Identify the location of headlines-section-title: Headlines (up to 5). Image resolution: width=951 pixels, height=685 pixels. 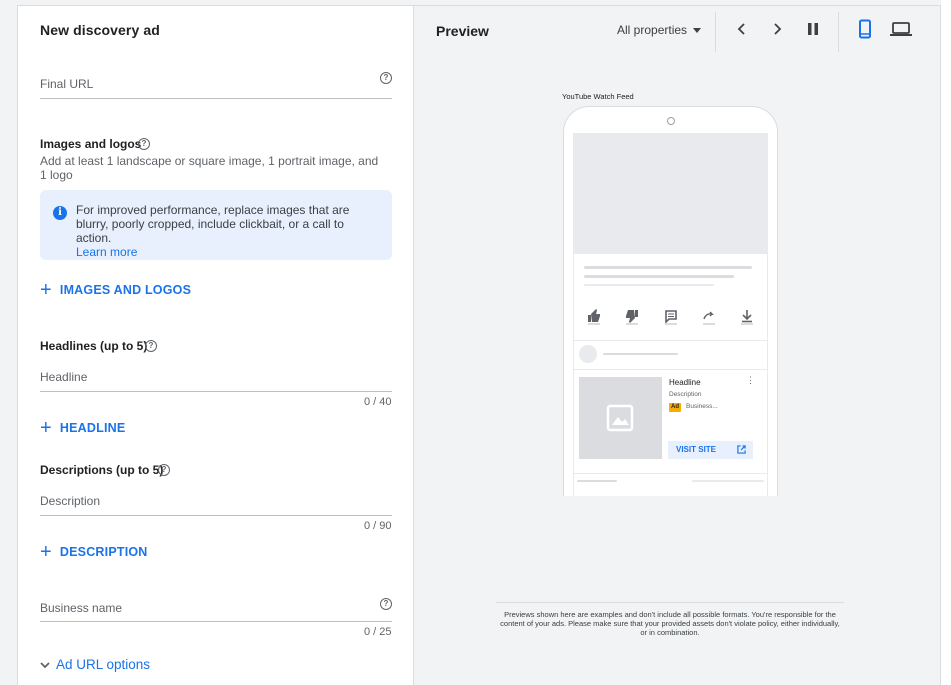
(94, 346).